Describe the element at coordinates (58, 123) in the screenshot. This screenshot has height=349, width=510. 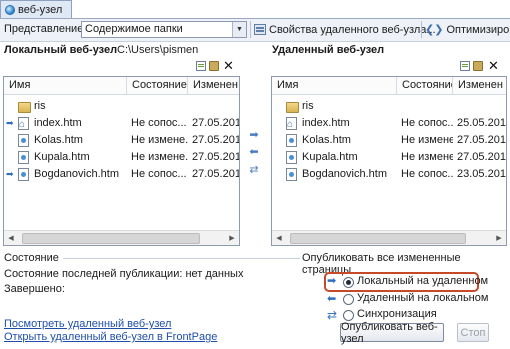
I see `file-name: index.htm` at that location.